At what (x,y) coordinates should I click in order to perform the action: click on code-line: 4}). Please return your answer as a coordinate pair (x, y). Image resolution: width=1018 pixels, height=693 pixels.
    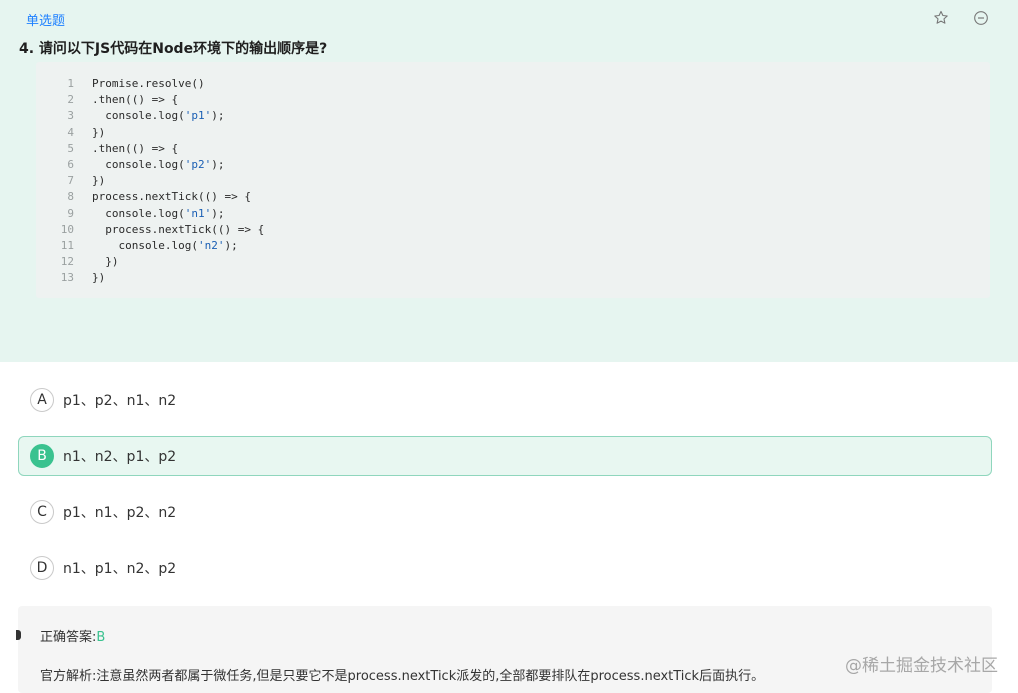
    Looking at the image, I should click on (513, 133).